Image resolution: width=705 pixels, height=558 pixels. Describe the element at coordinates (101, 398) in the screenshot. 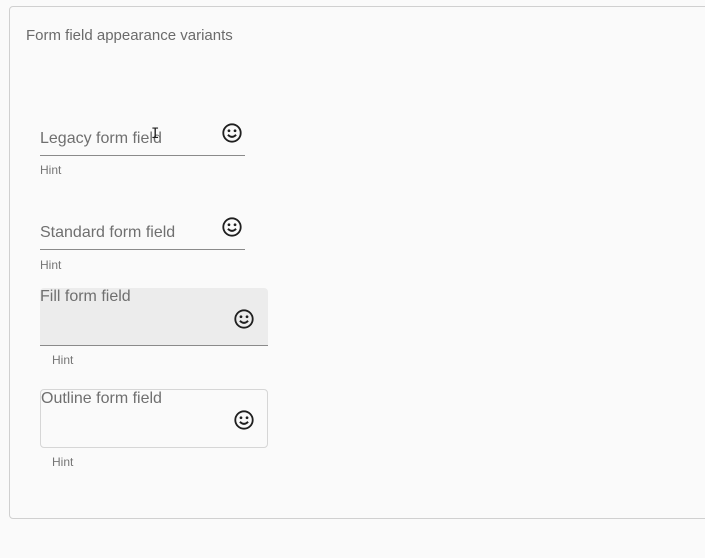

I see `outline-field-label: Outline form field` at that location.